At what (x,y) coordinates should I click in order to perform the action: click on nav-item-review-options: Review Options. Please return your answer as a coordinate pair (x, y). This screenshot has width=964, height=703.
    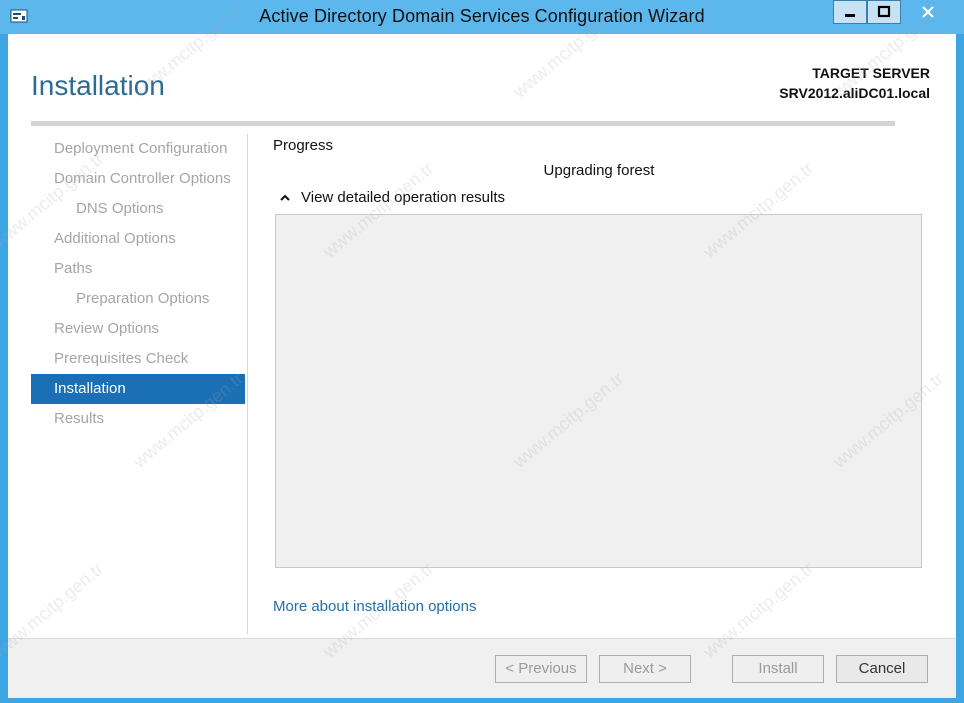
    Looking at the image, I should click on (107, 328).